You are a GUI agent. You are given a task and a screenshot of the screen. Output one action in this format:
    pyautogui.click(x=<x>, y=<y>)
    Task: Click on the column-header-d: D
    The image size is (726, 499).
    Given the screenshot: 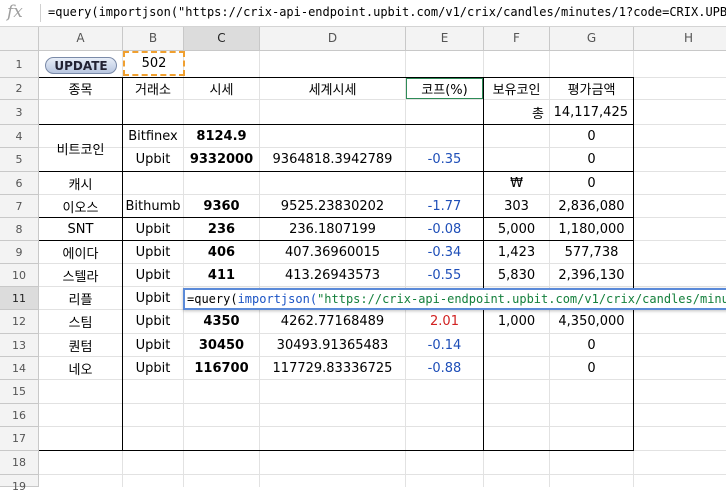 What is the action you would take?
    pyautogui.click(x=333, y=39)
    